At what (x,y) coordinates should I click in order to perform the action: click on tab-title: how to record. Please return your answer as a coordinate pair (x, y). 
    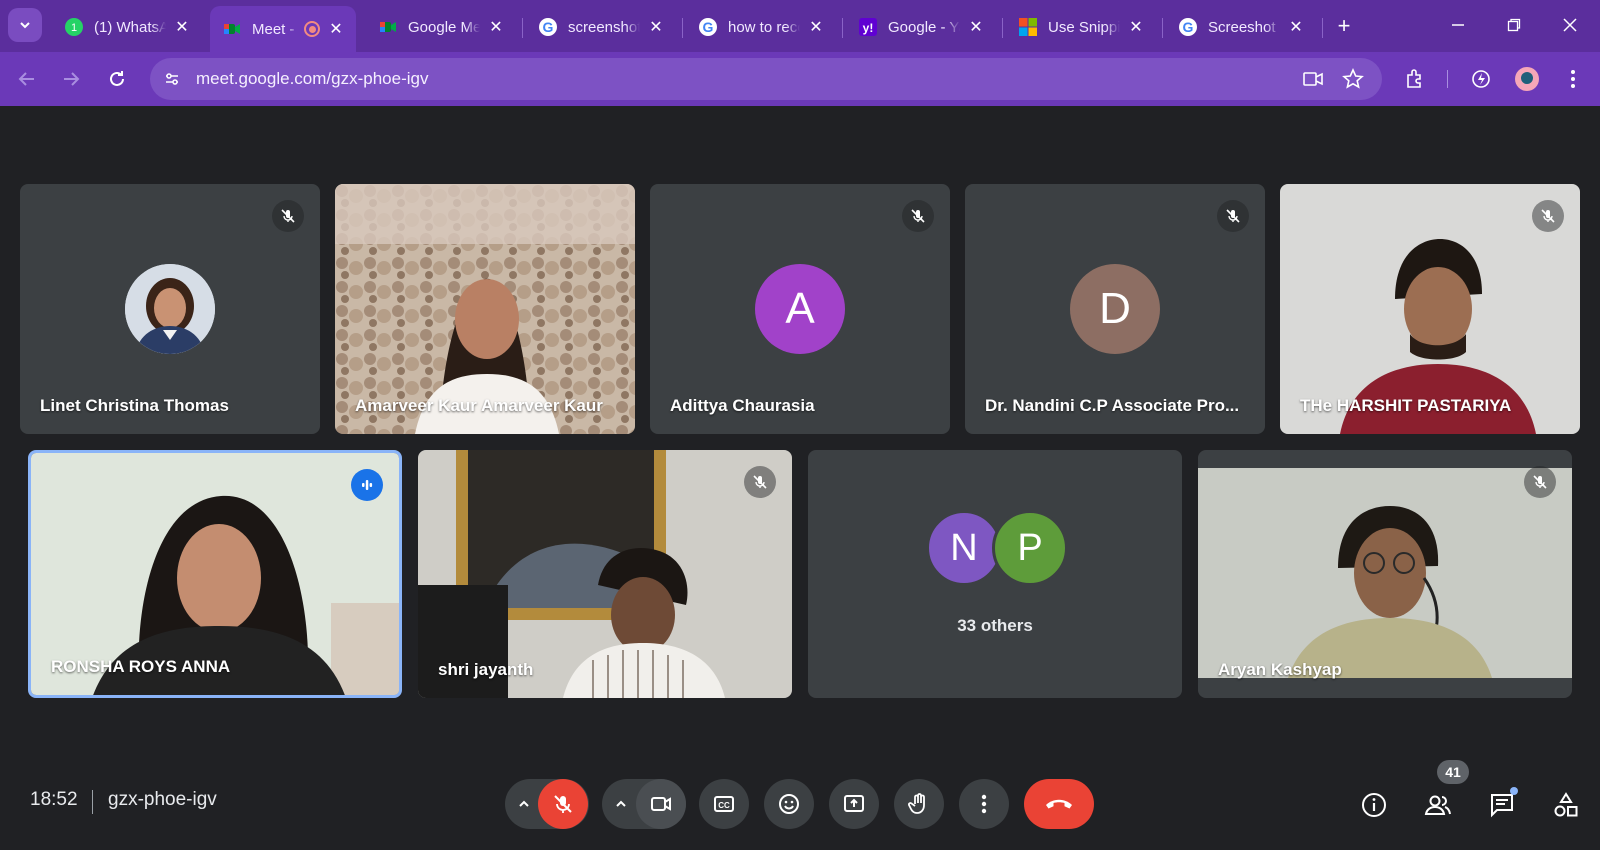
    Looking at the image, I should click on (764, 27).